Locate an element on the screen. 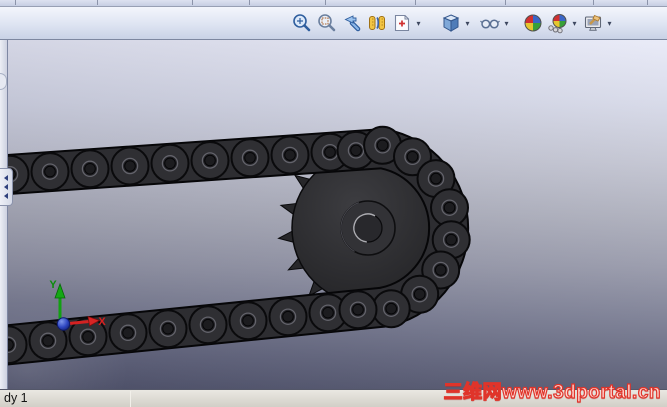 The image size is (667, 407). display-style-icon is located at coordinates (450, 23).